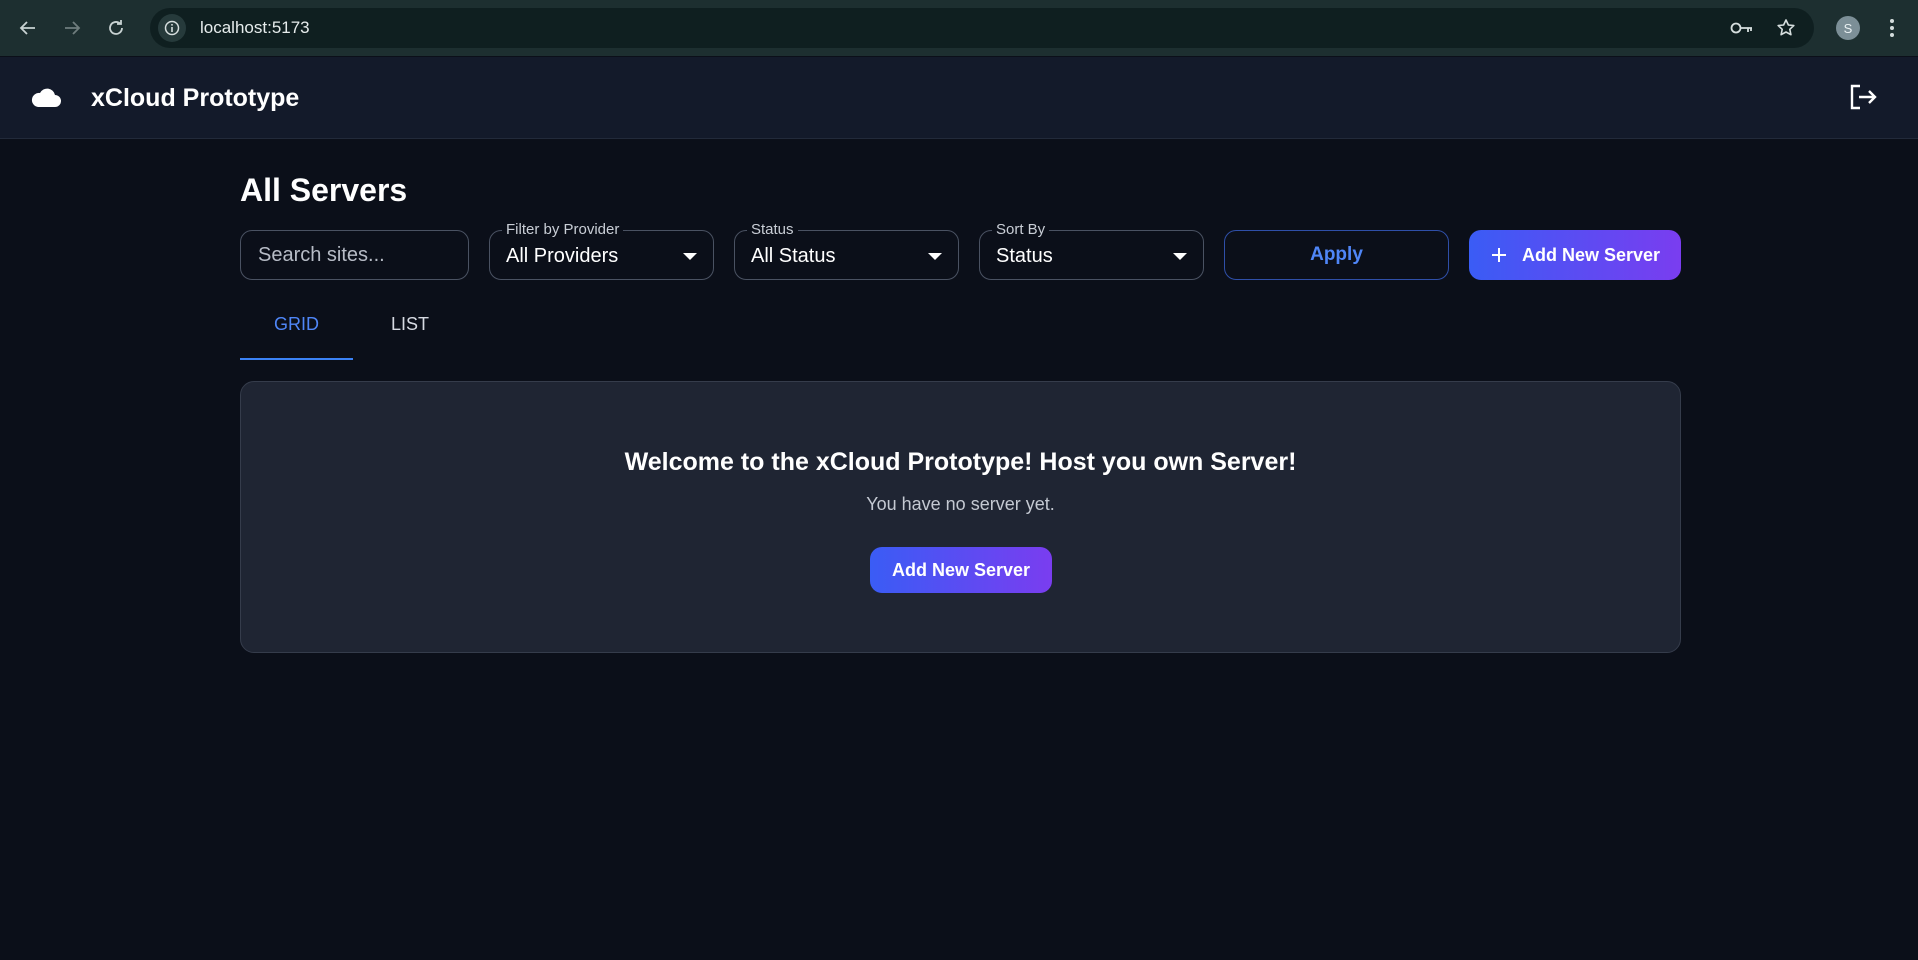  Describe the element at coordinates (563, 229) in the screenshot. I see `provider-filter-label: Filter by Provider` at that location.